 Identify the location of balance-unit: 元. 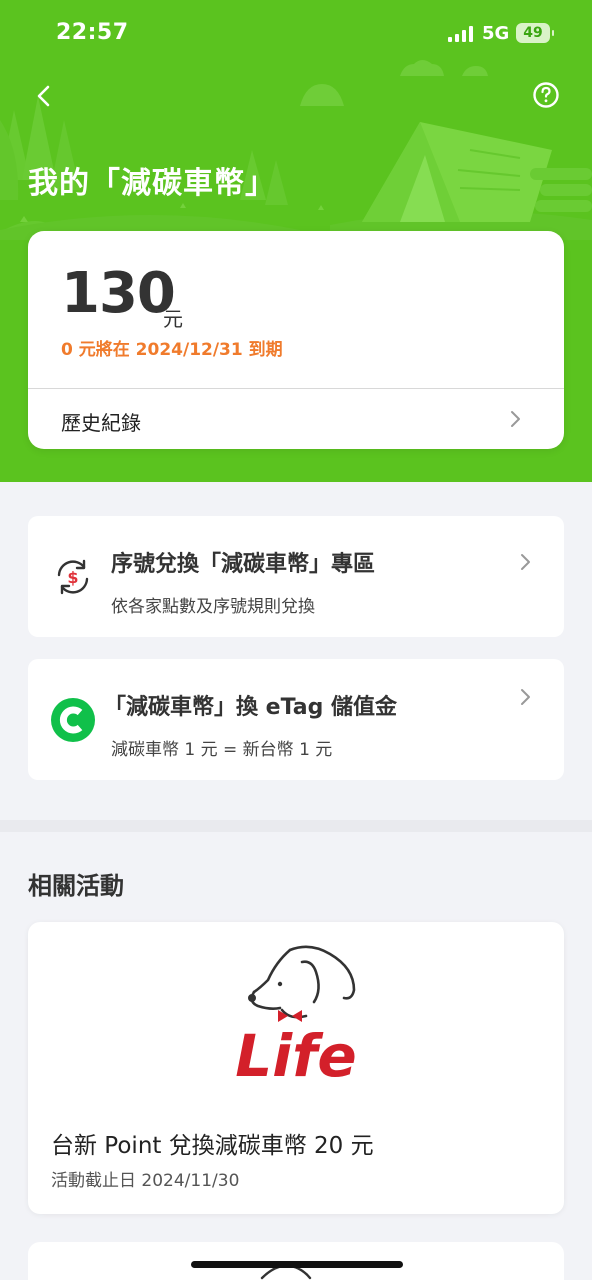
(173, 319).